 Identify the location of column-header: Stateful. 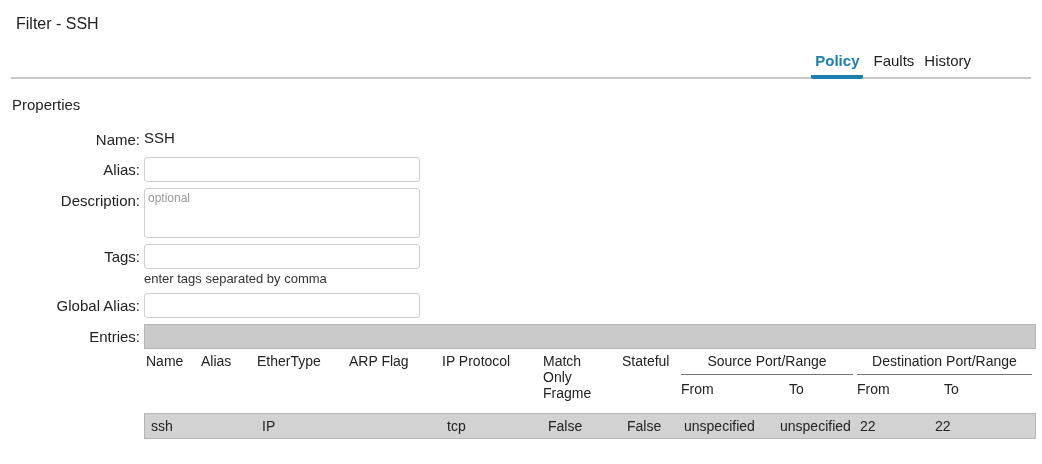
(646, 361).